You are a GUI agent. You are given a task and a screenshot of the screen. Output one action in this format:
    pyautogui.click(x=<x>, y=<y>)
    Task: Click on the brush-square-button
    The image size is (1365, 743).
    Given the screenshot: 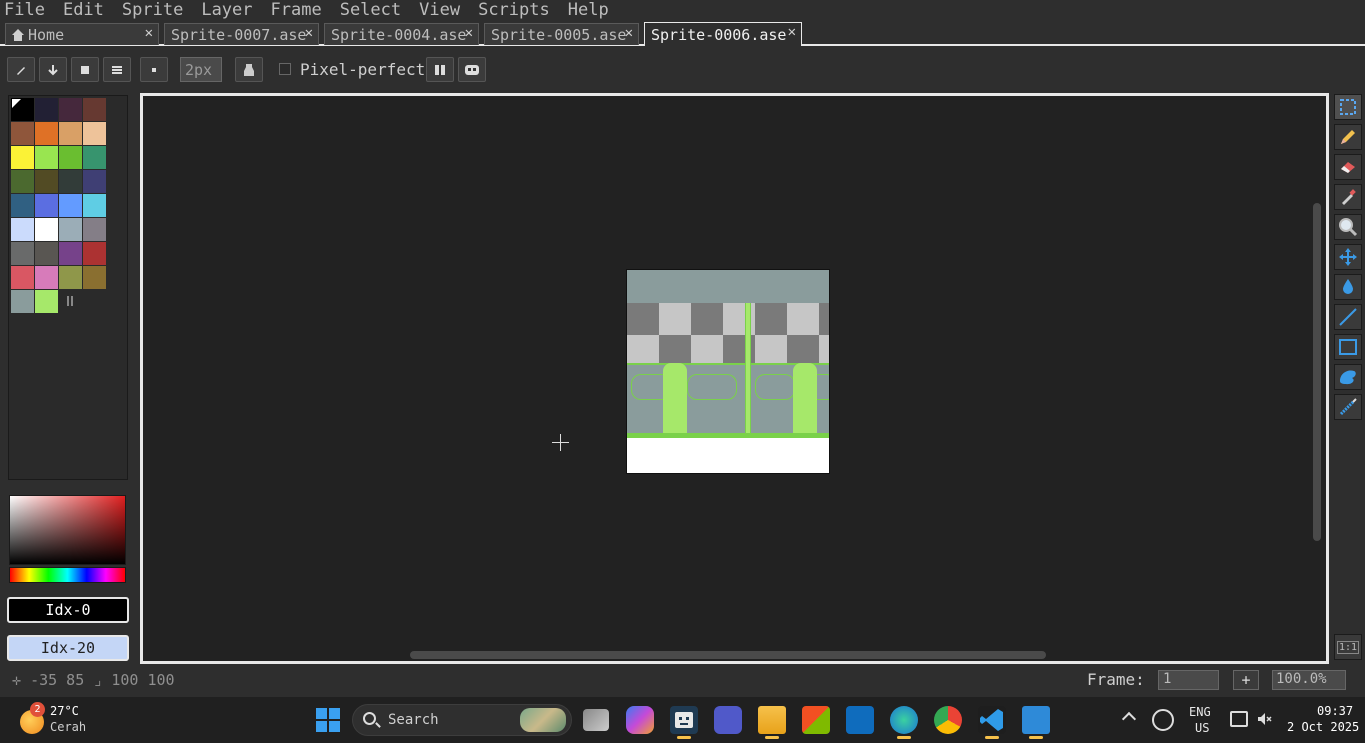 What is the action you would take?
    pyautogui.click(x=85, y=69)
    